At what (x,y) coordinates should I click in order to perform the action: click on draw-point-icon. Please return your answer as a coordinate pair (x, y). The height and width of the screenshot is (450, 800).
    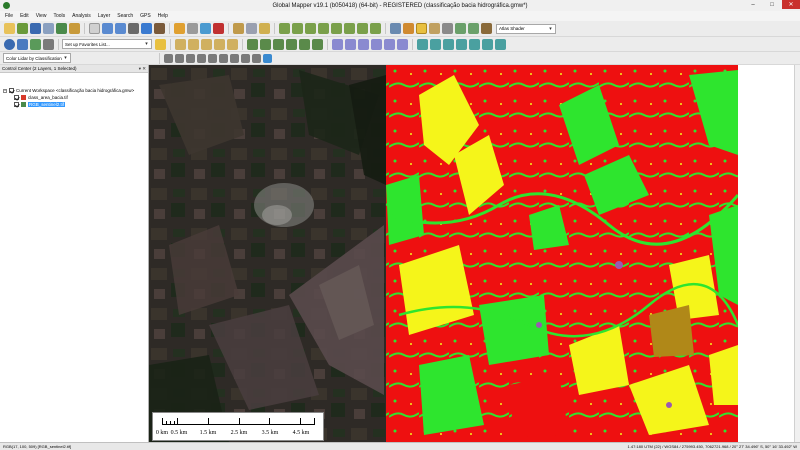
    Looking at the image, I should click on (219, 44).